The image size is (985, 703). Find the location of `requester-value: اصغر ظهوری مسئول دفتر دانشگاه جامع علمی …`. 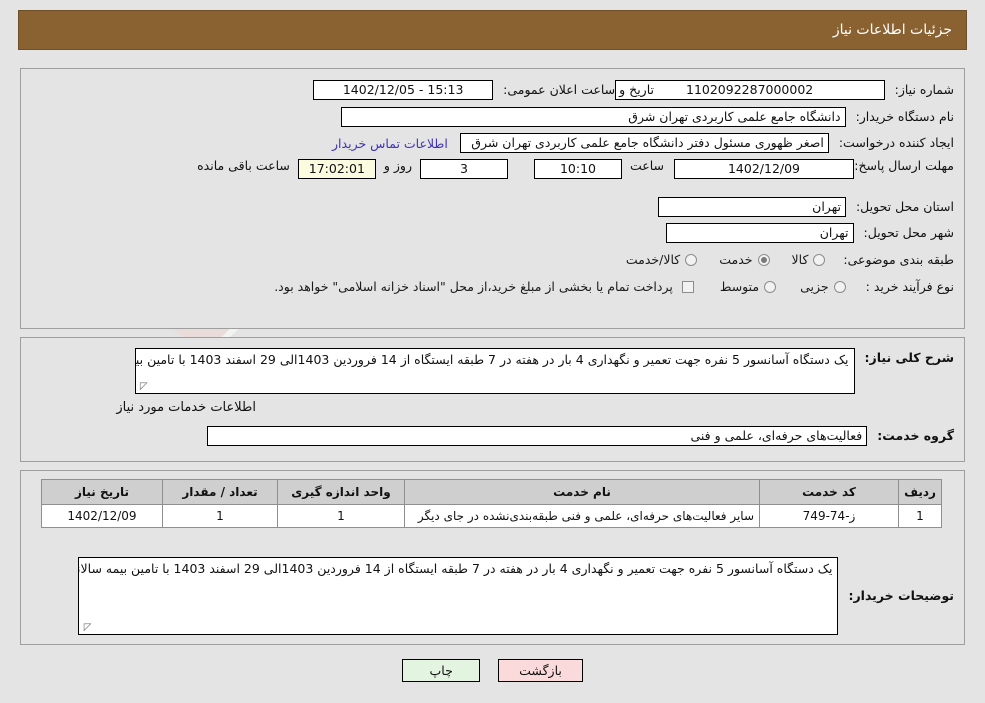

requester-value: اصغر ظهوری مسئول دفتر دانشگاه جامع علمی … is located at coordinates (644, 143).